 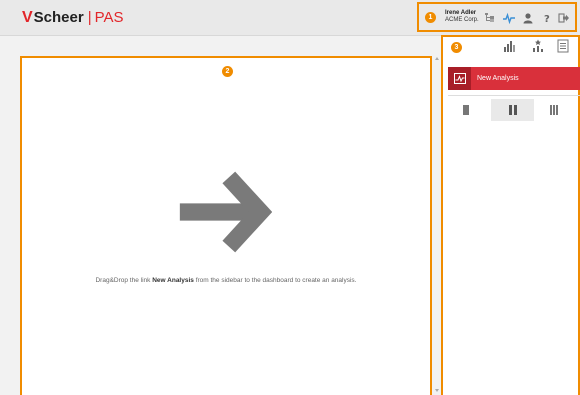 I want to click on user-icon, so click(x=528, y=18).